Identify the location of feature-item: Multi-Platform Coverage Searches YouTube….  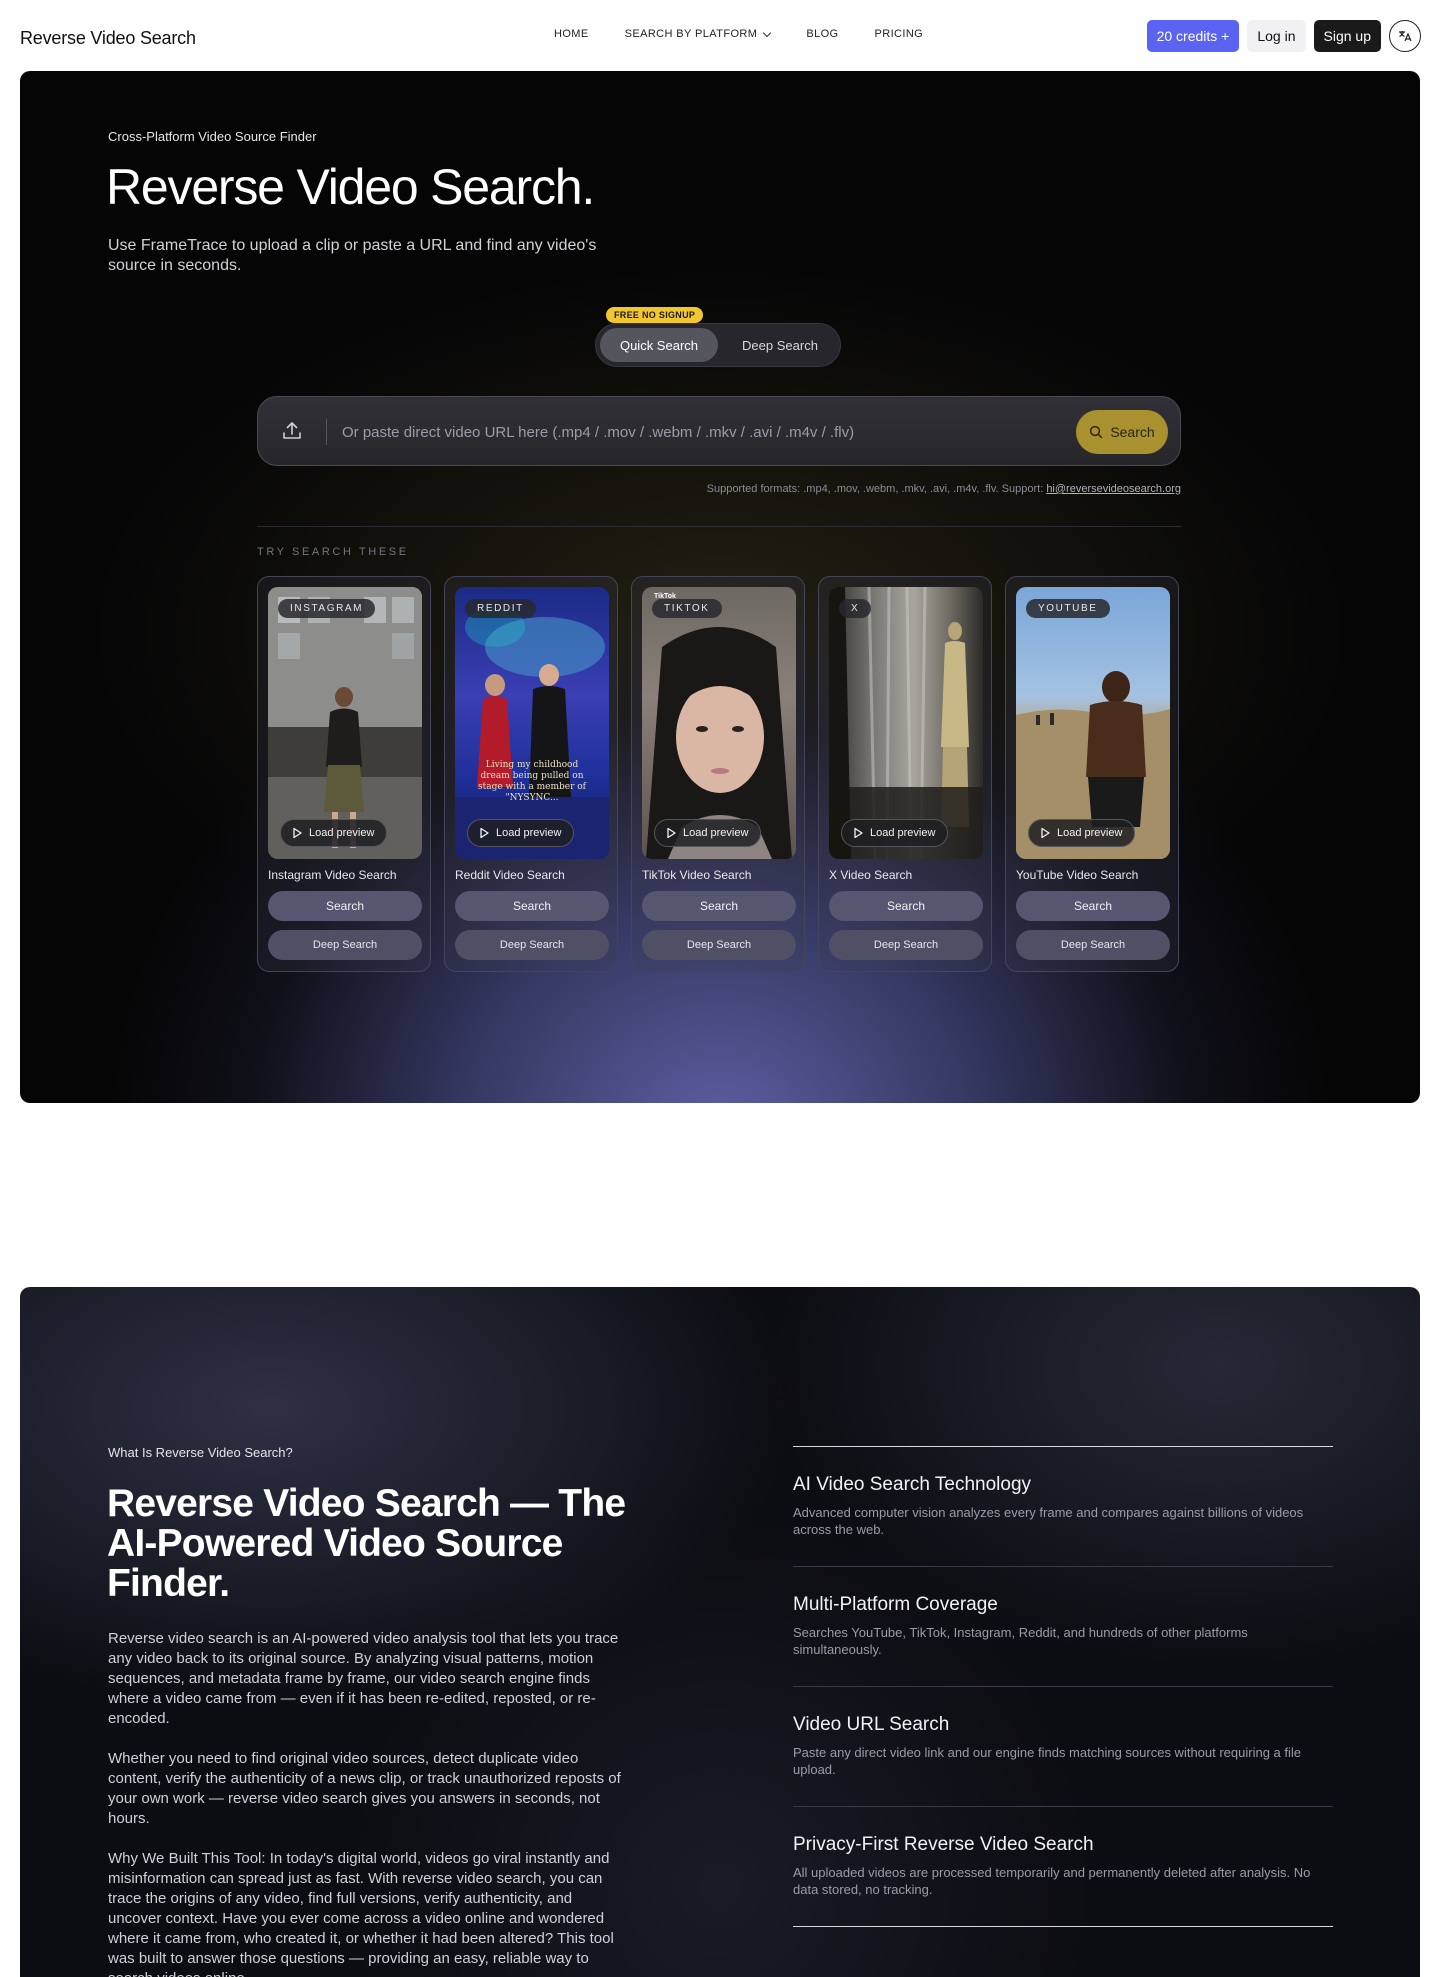
(1063, 1626).